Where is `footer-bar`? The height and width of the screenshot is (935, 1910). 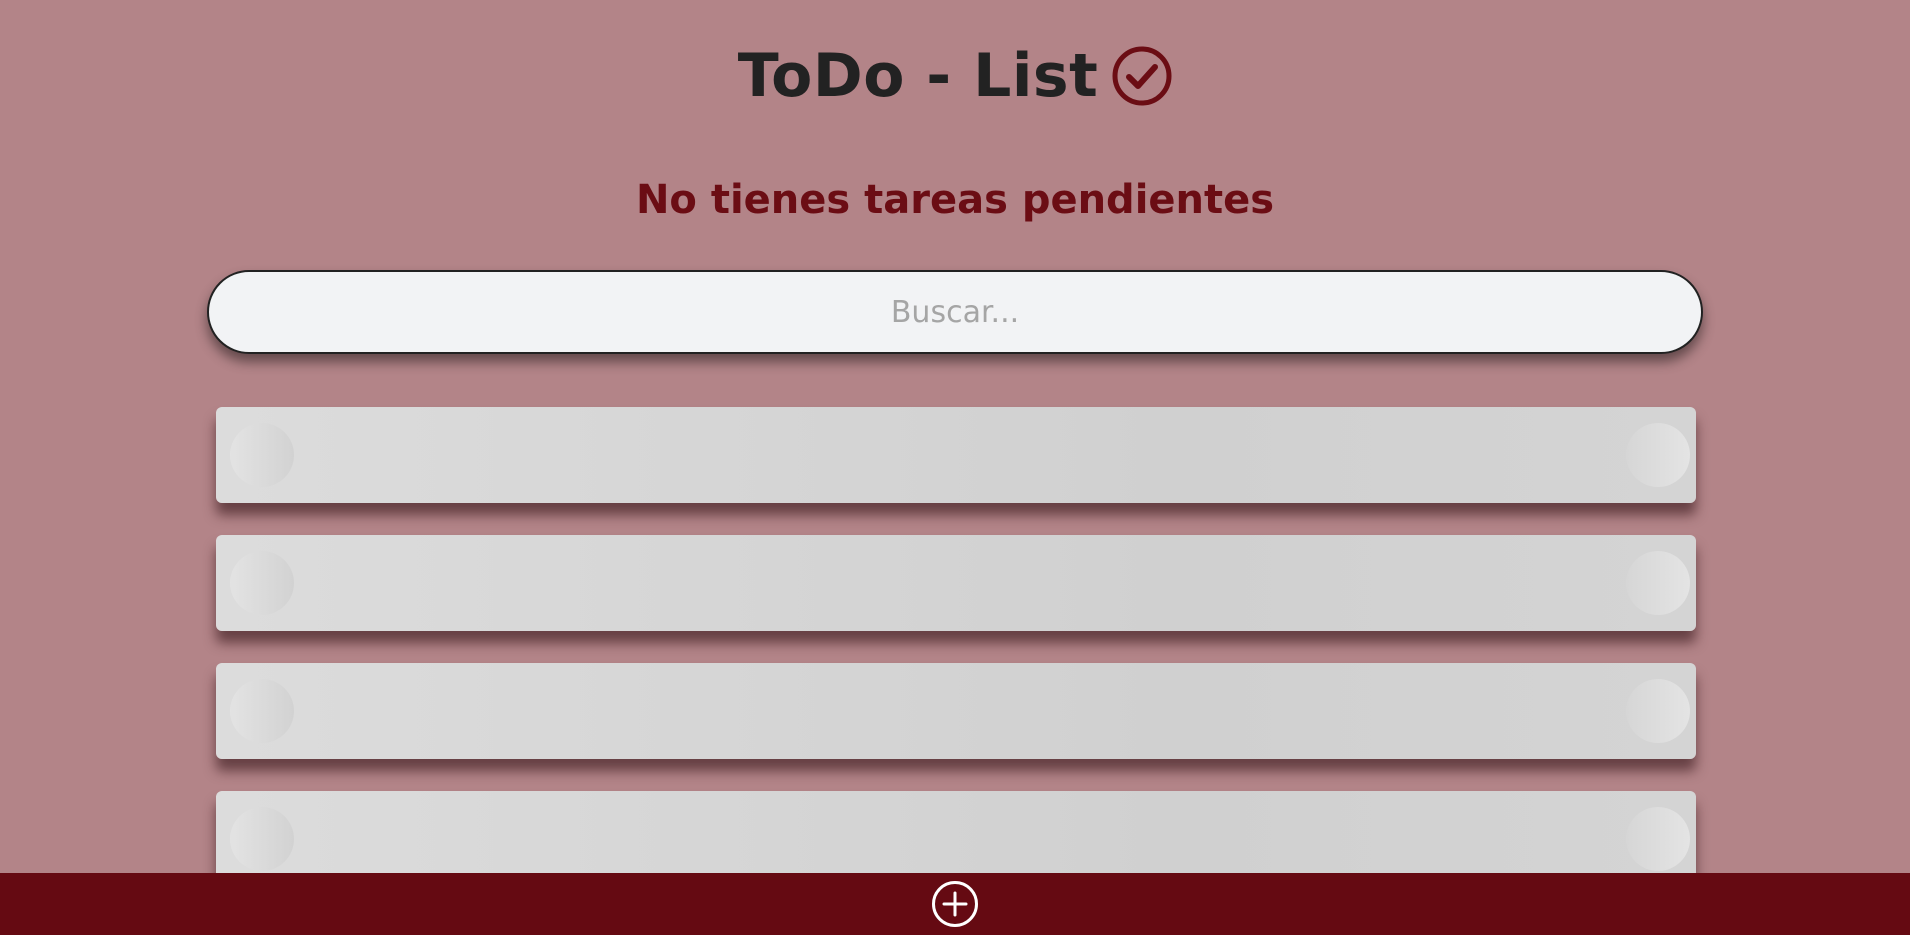 footer-bar is located at coordinates (955, 904).